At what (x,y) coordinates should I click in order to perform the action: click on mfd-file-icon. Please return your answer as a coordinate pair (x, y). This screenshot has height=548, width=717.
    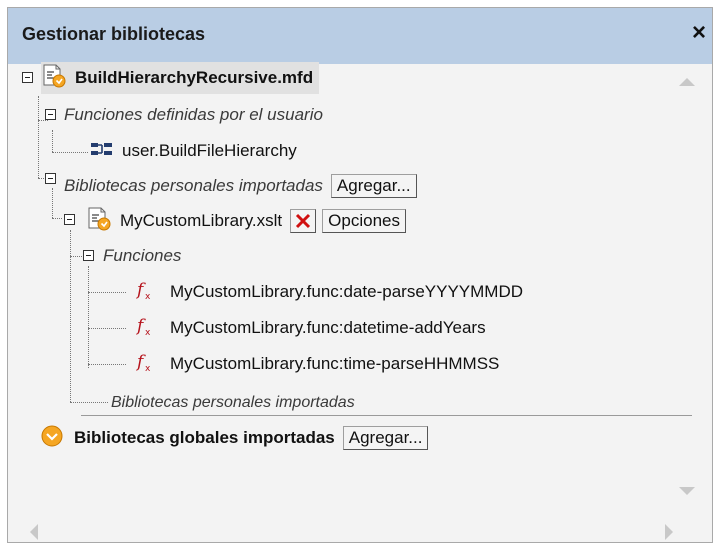
    Looking at the image, I should click on (54, 78).